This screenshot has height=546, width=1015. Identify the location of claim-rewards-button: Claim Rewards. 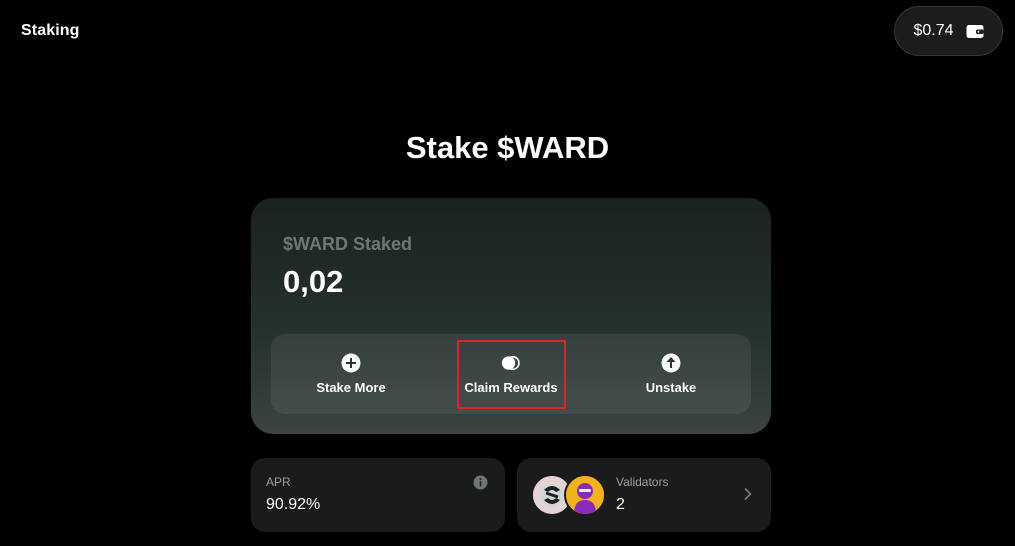
(511, 374).